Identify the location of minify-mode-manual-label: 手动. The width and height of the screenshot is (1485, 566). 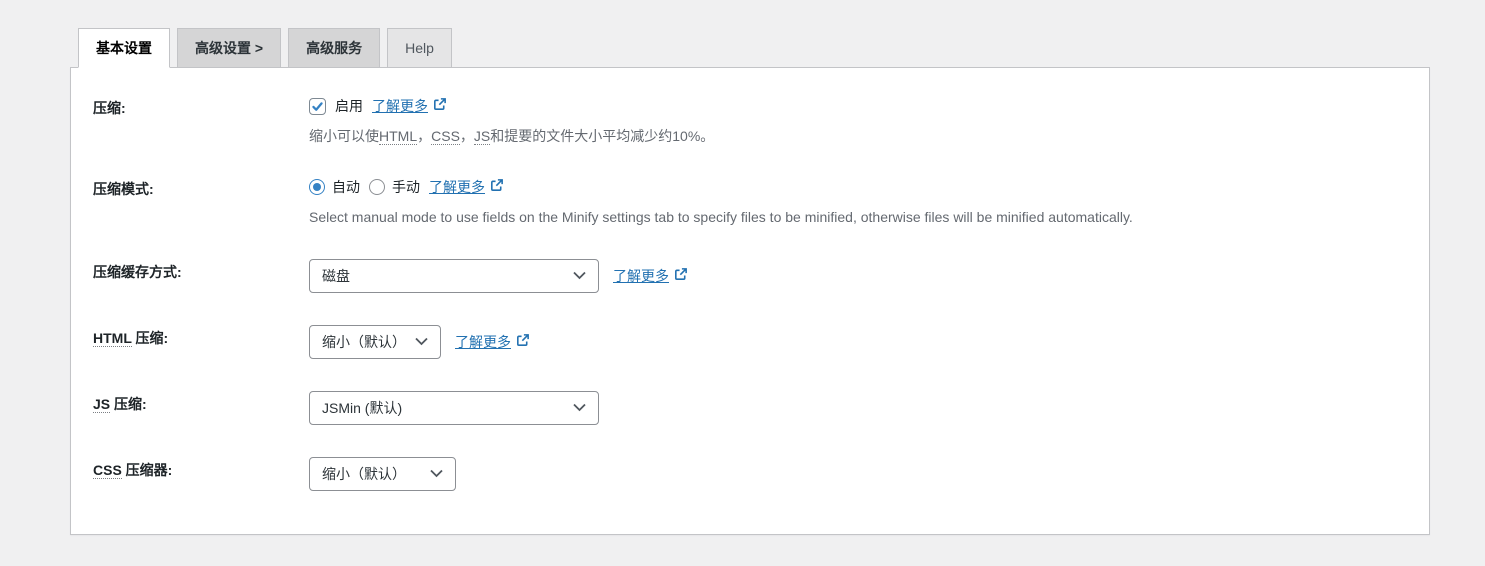
(406, 187).